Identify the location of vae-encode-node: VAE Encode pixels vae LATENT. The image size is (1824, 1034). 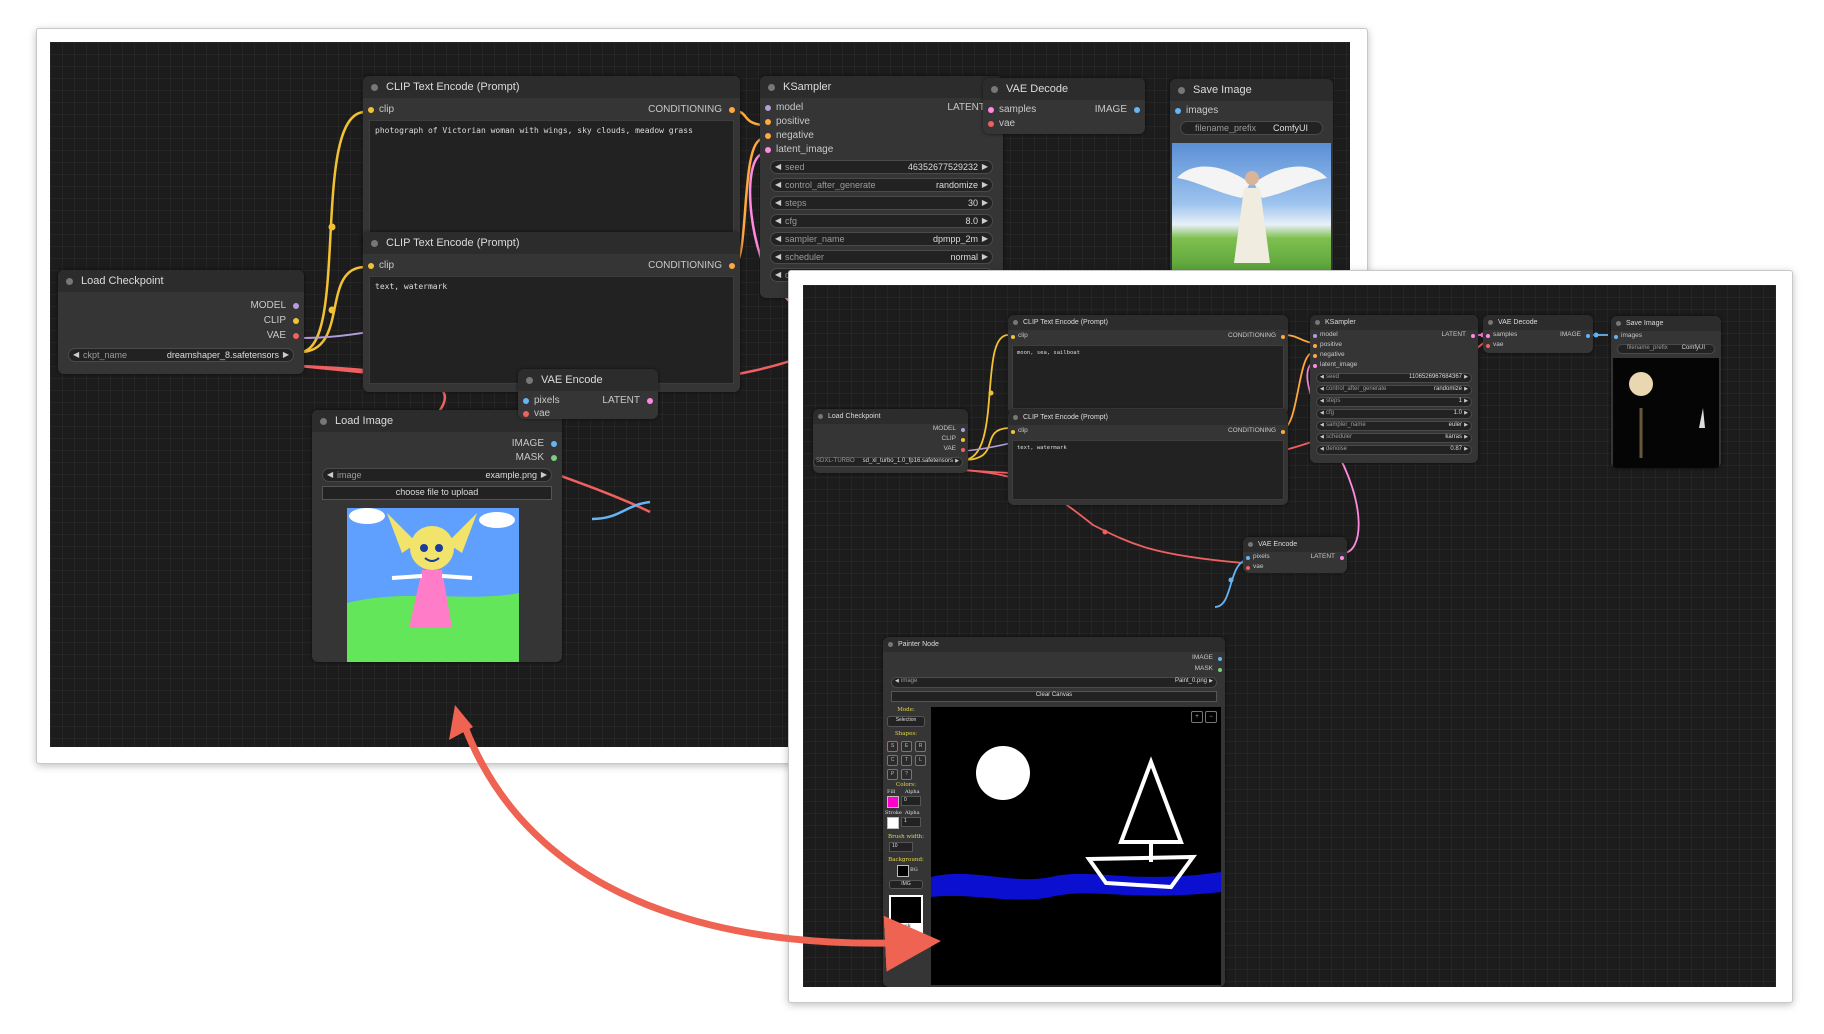
(1295, 555).